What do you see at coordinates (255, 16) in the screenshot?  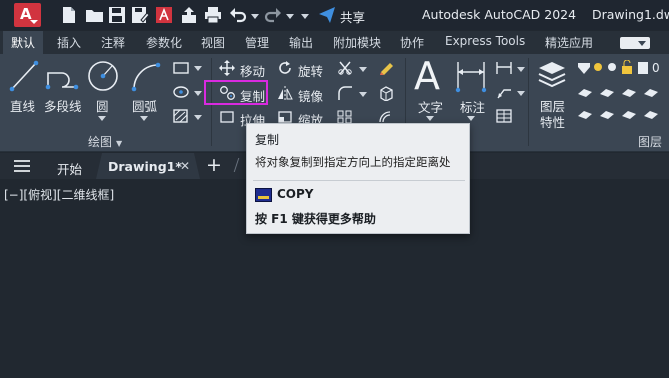 I see `undo-dropdown-icon` at bounding box center [255, 16].